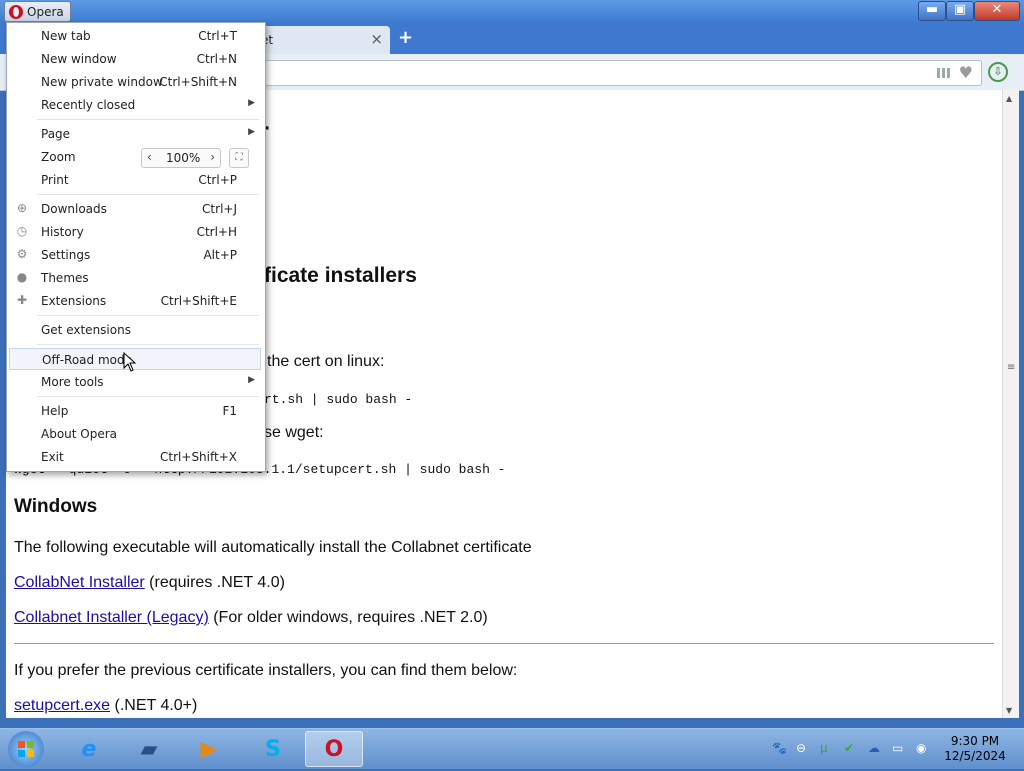  I want to click on menu-label: Downloads, so click(74, 209).